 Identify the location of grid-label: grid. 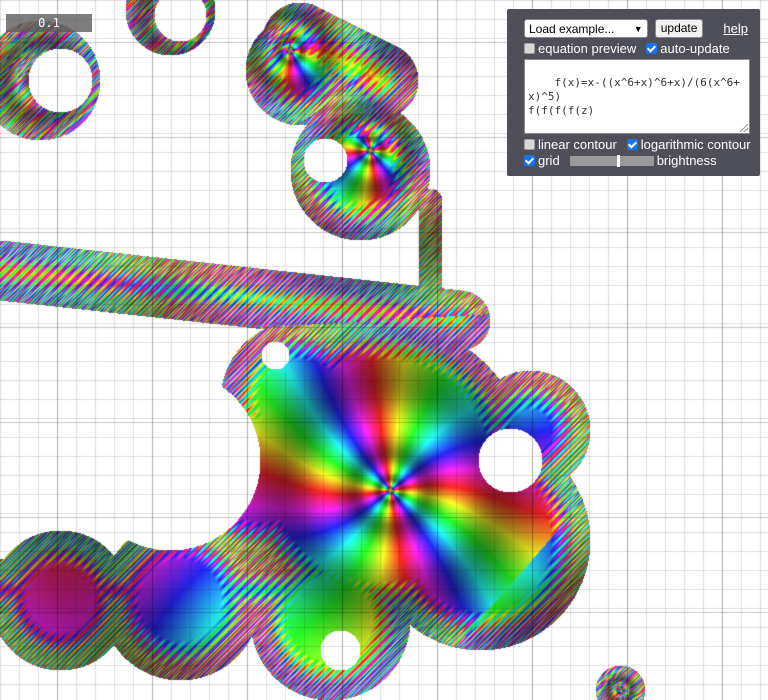
(549, 160).